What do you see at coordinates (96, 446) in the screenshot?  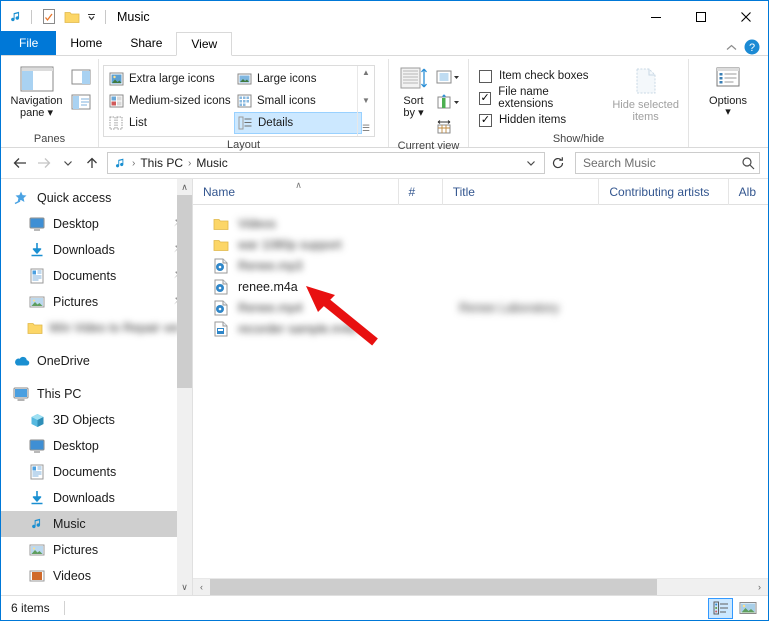 I see `sidebar-item-desktop-pc: Desktop` at bounding box center [96, 446].